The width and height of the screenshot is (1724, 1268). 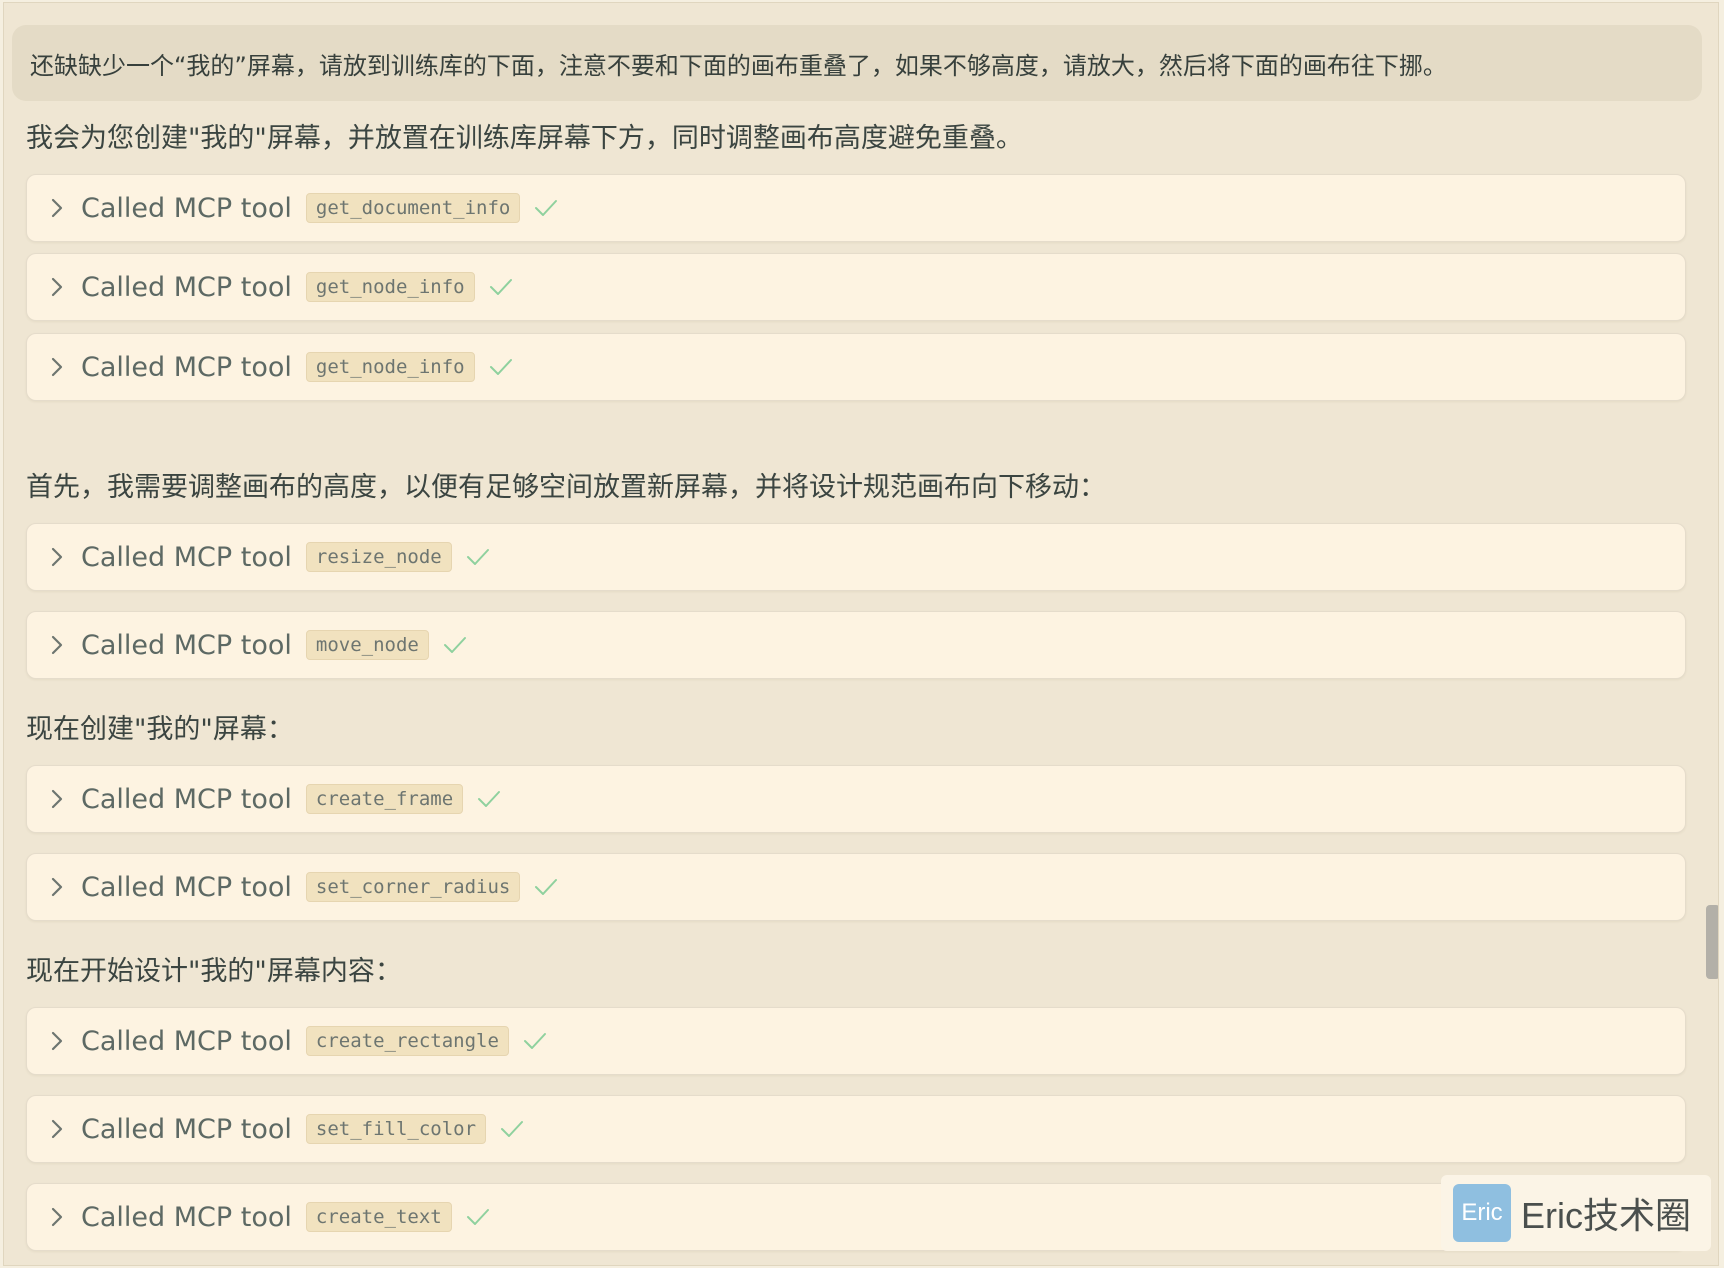 What do you see at coordinates (856, 799) in the screenshot?
I see `tool-call-row: Called MCP tool create_frame` at bounding box center [856, 799].